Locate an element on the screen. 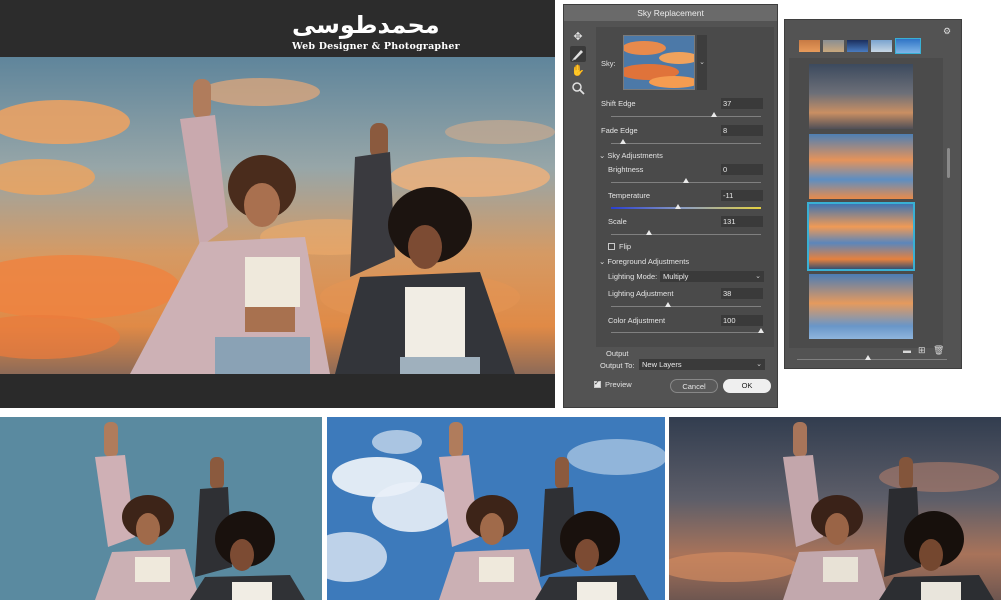 This screenshot has width=1001, height=600. sky-presets-panel: ⚙ ▬ ⊞ 🗑 is located at coordinates (873, 194).